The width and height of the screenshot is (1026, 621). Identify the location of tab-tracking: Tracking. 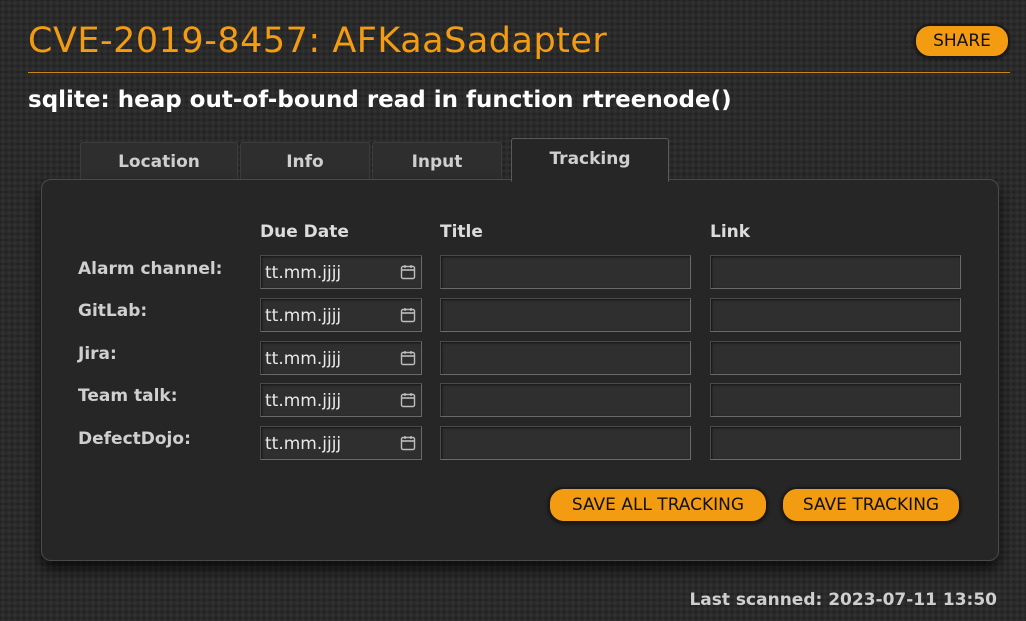
(590, 160).